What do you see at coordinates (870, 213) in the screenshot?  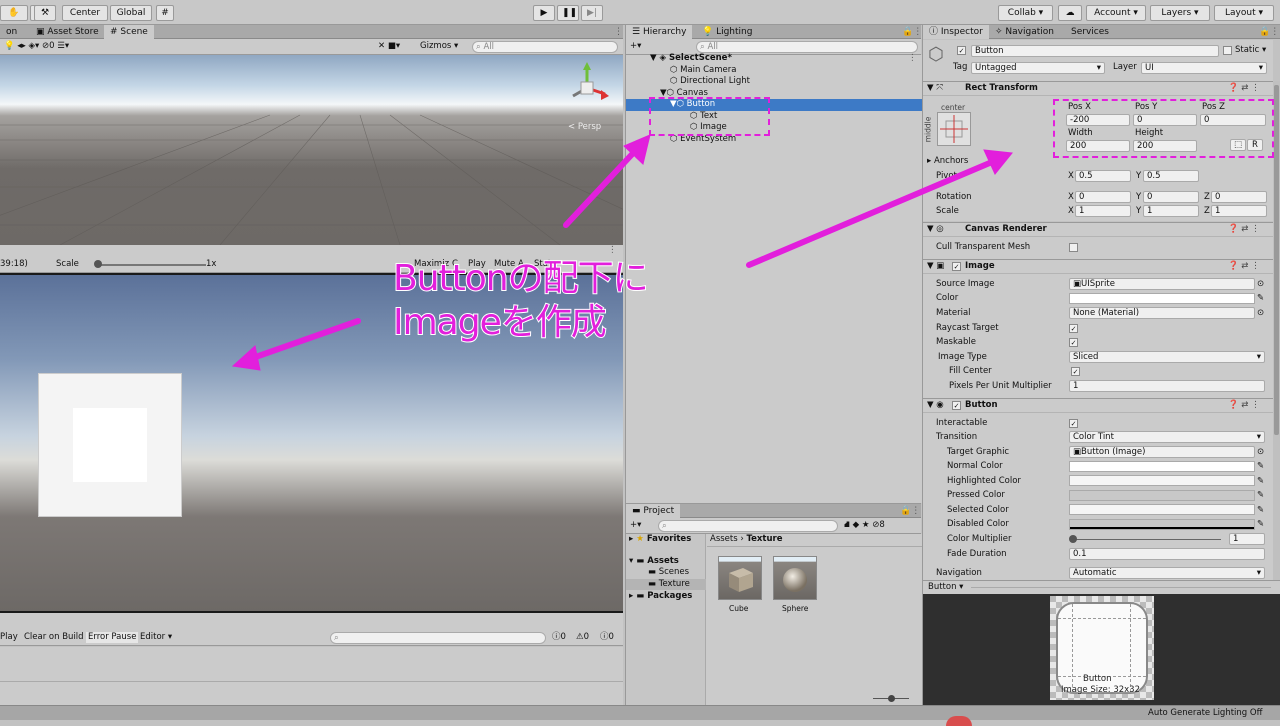 I see `arrow-to-inspector` at bounding box center [870, 213].